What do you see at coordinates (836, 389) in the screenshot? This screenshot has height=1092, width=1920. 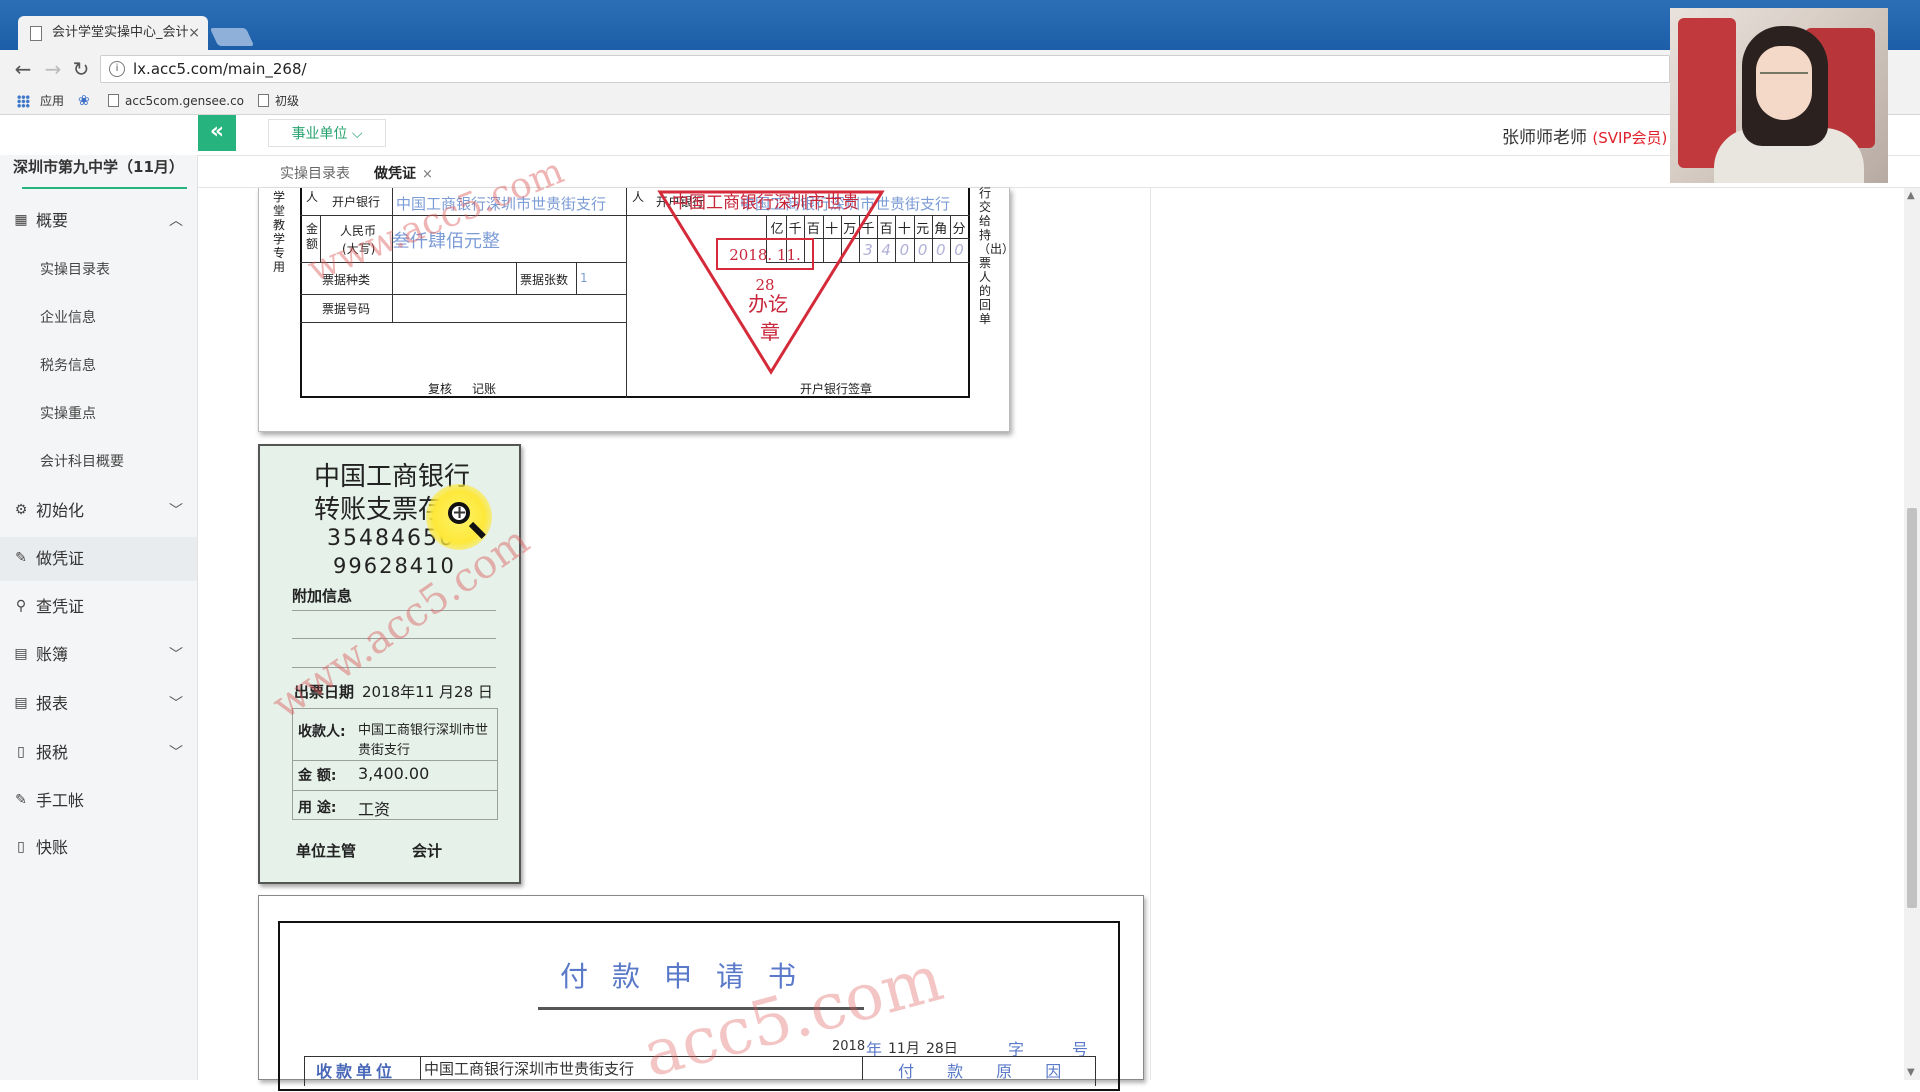 I see `bank-sign-label: 开户银行签章` at bounding box center [836, 389].